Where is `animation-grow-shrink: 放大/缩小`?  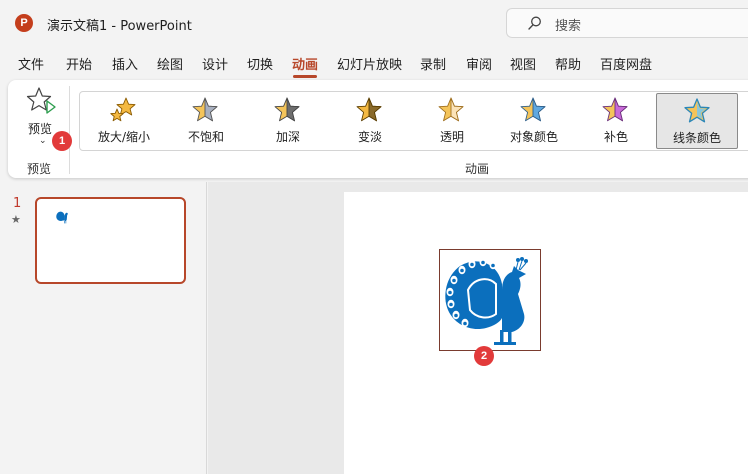
animation-grow-shrink: 放大/缩小 is located at coordinates (124, 121).